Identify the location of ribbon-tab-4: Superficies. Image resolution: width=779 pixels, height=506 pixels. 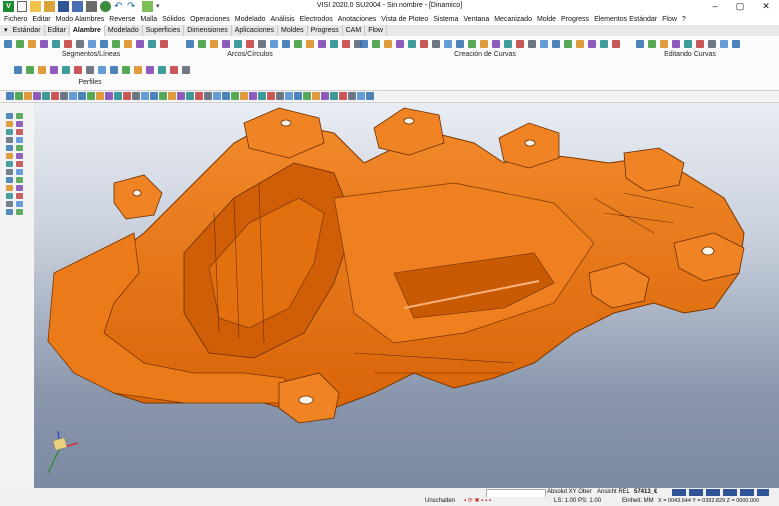
(164, 30).